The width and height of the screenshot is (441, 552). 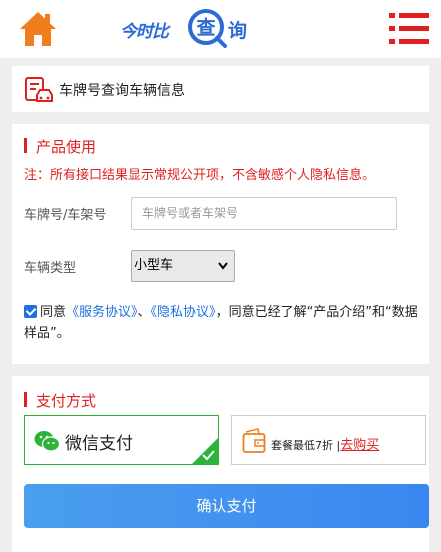 What do you see at coordinates (208, 455) in the screenshot?
I see `check-icon` at bounding box center [208, 455].